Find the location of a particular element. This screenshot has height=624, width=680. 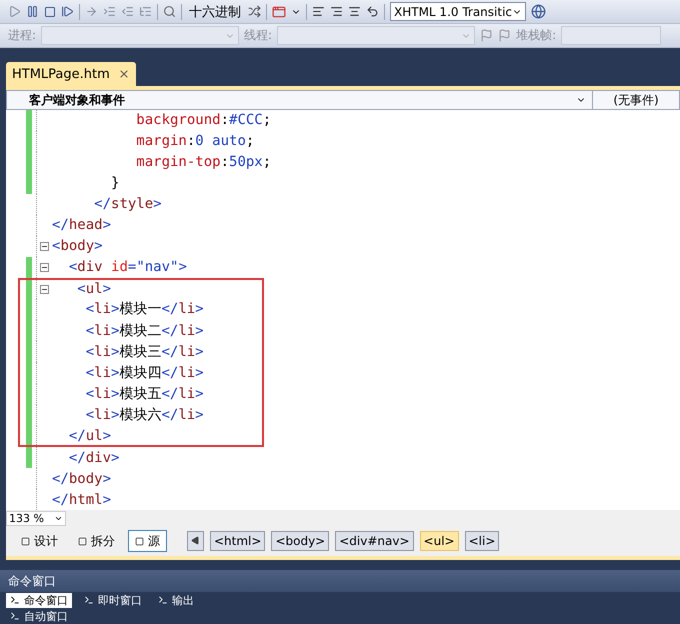

zoom-select: 133 % is located at coordinates (36, 518).